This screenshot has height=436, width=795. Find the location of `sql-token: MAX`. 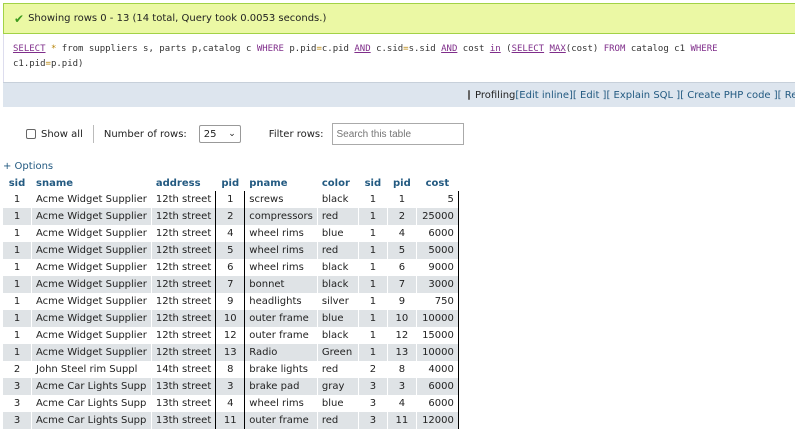

sql-token: MAX is located at coordinates (557, 49).